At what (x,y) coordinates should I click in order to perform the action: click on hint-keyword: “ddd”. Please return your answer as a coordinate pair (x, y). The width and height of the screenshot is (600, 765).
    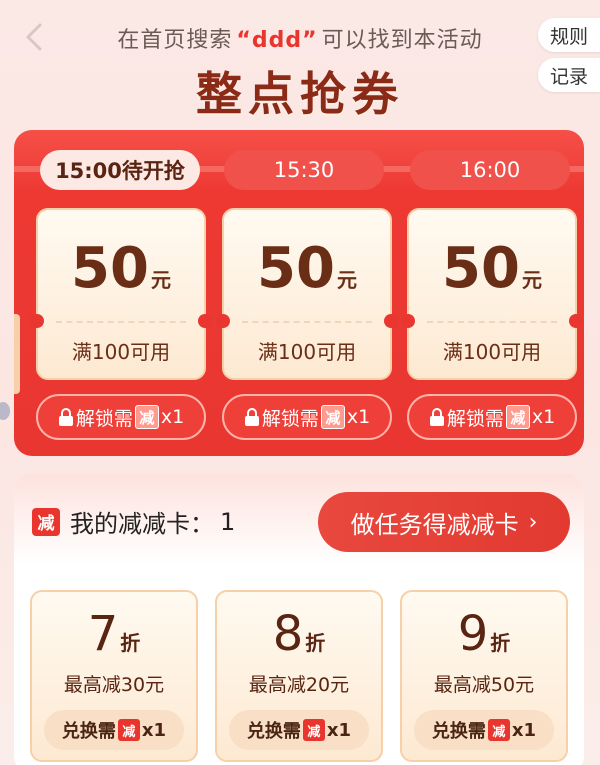
    Looking at the image, I should click on (277, 40).